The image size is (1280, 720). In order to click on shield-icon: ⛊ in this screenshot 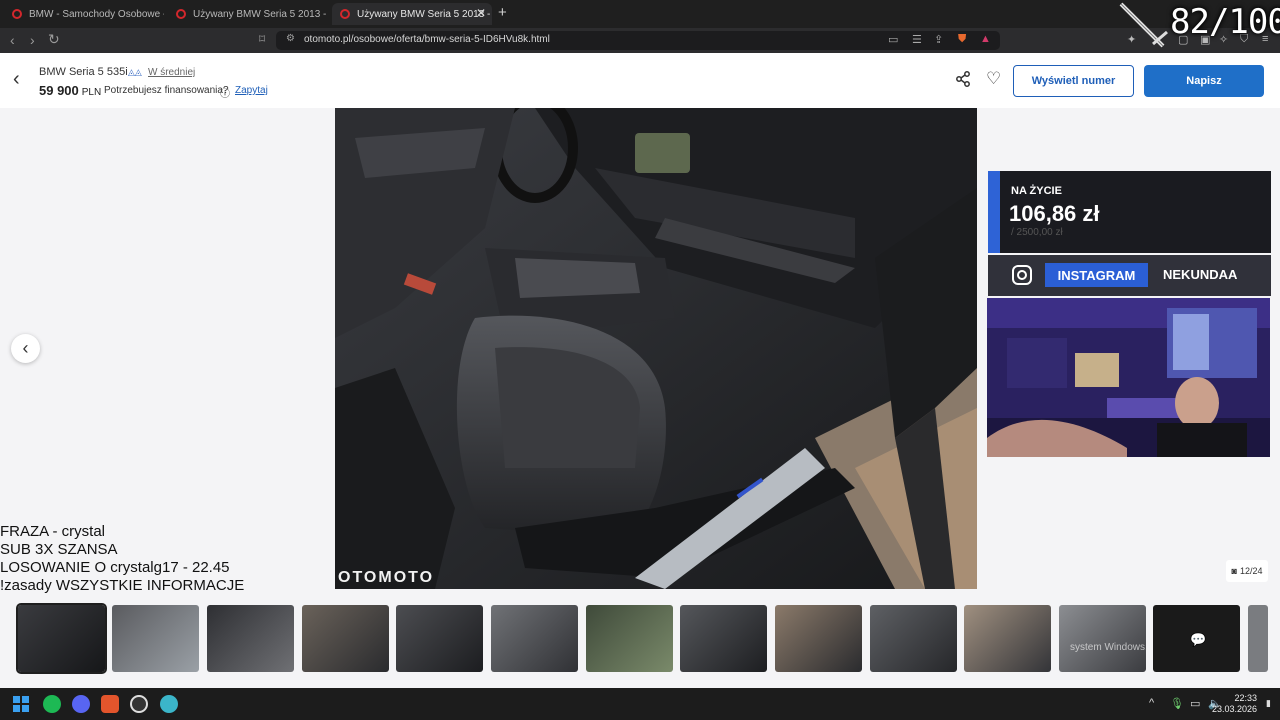, I will do `click(962, 39)`.